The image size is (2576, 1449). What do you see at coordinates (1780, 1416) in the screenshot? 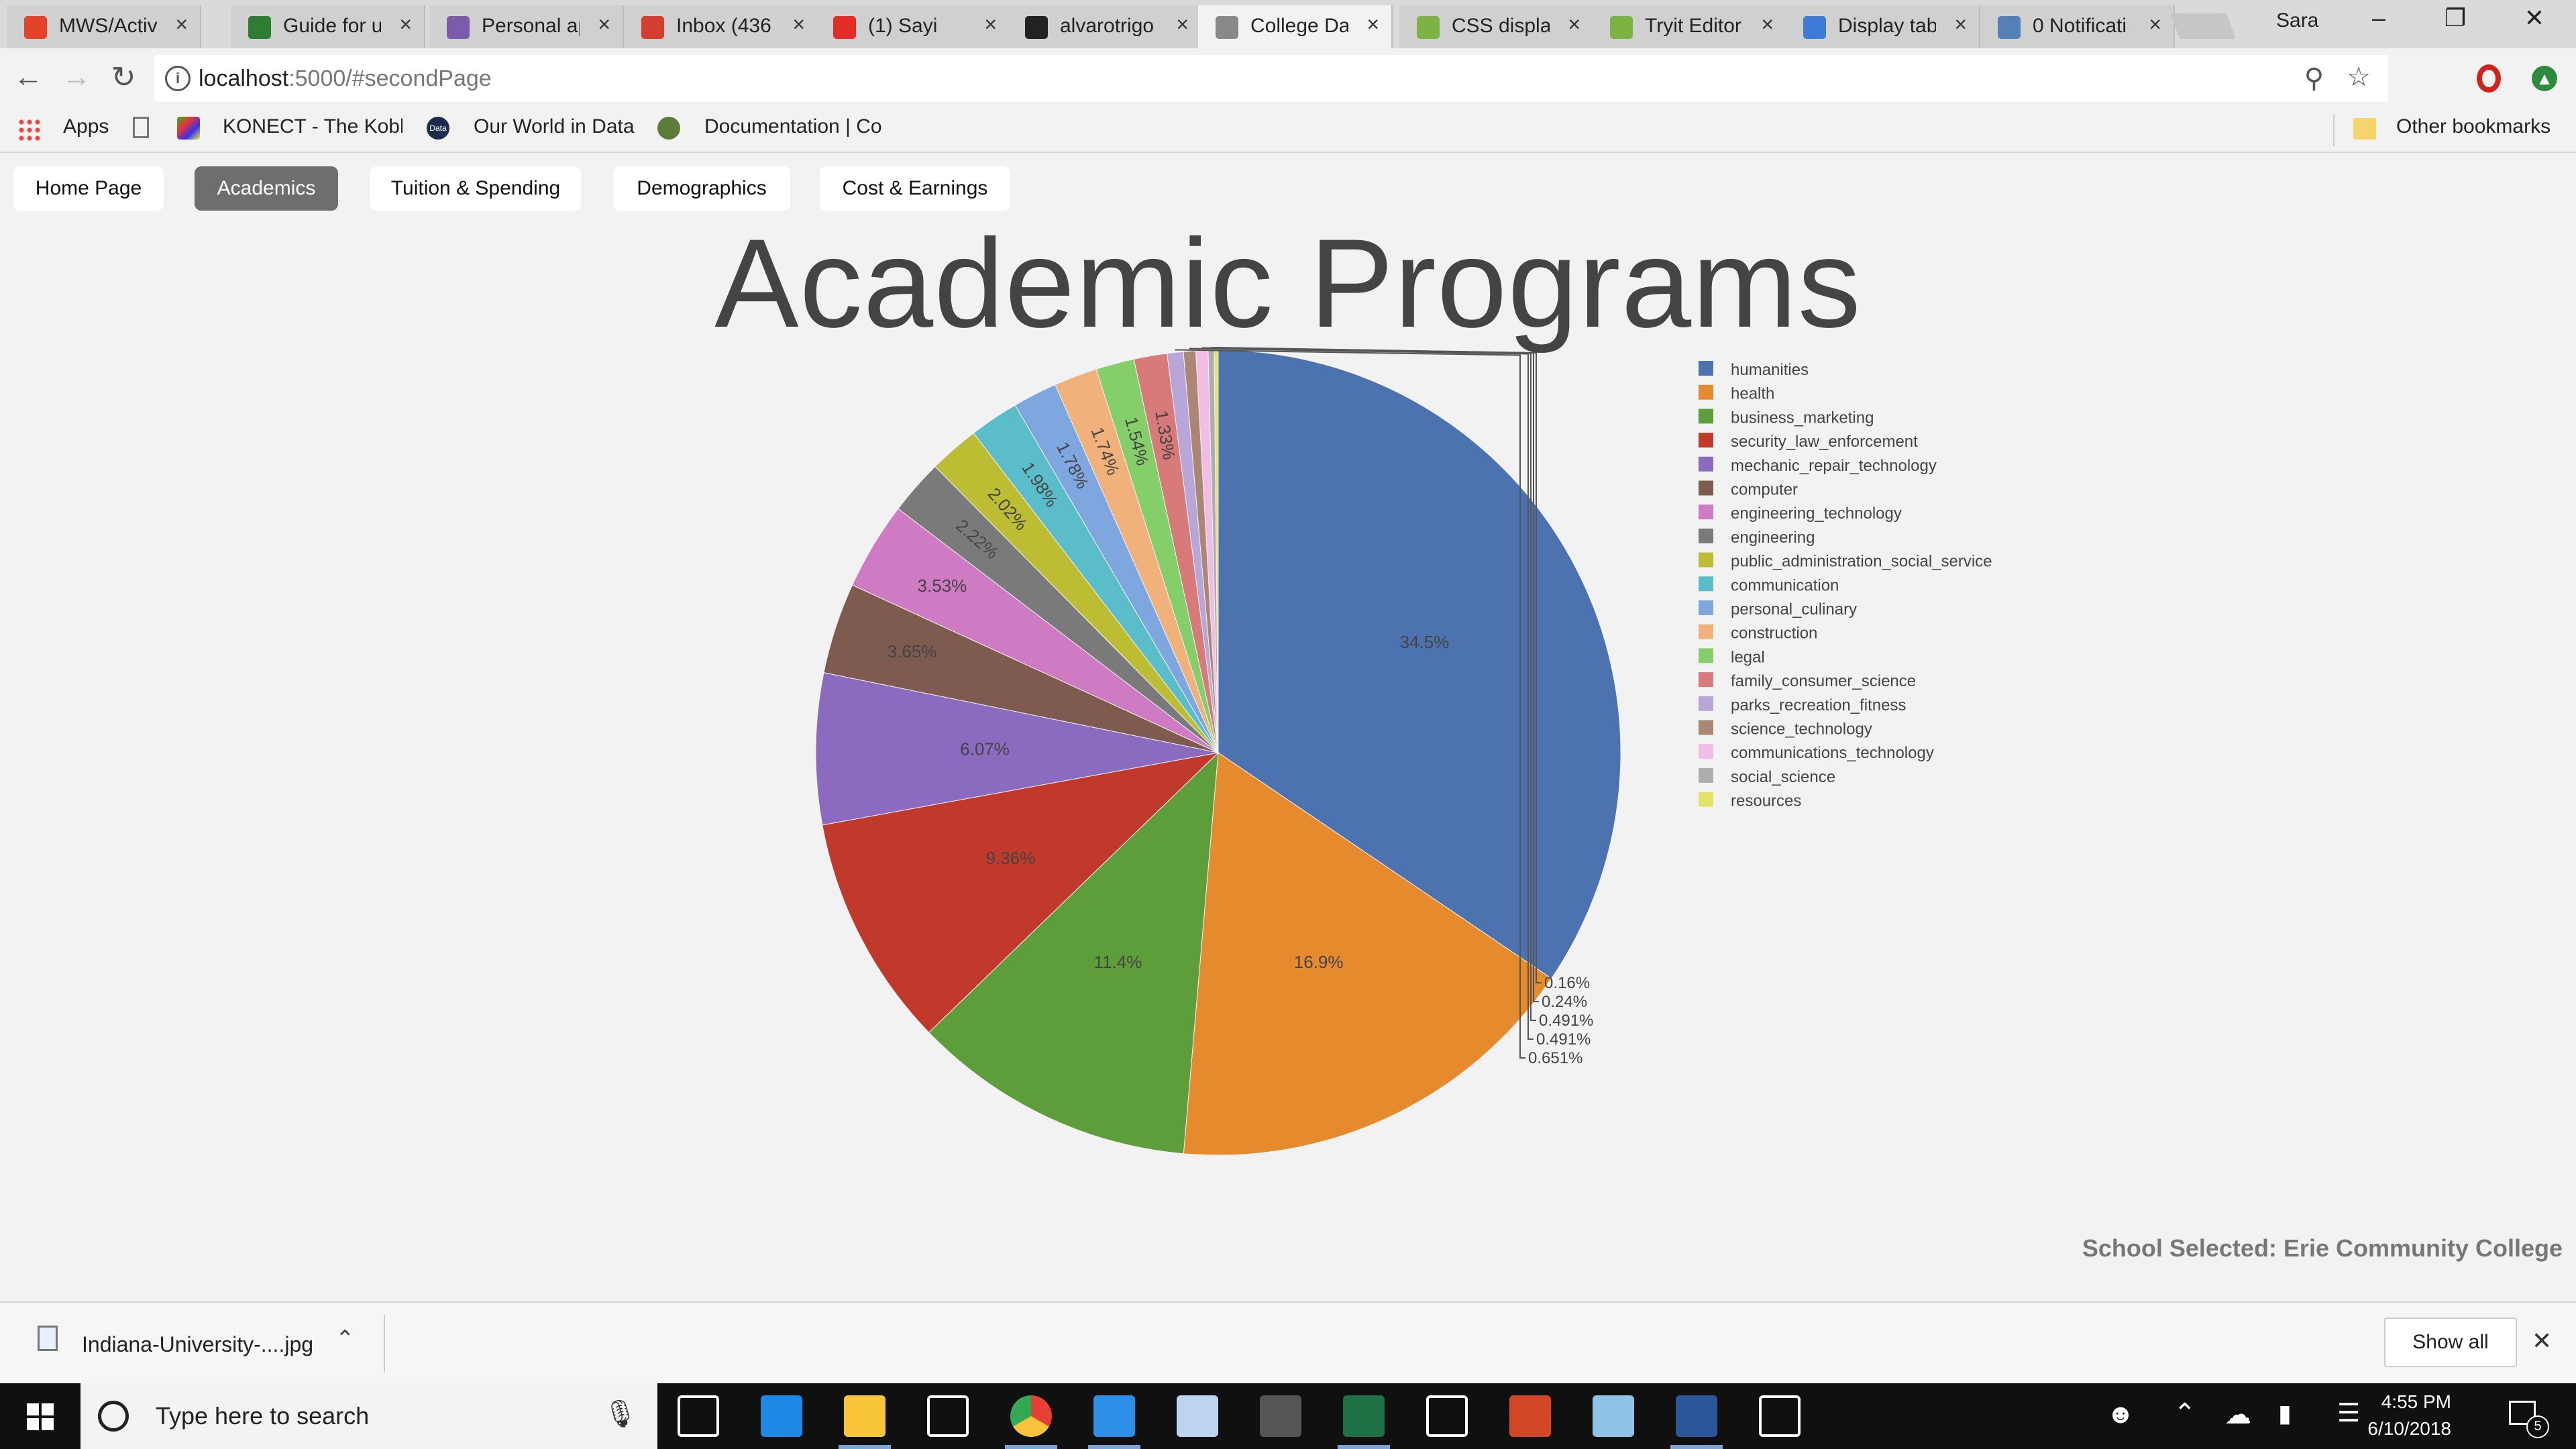
I see `slack-icon` at bounding box center [1780, 1416].